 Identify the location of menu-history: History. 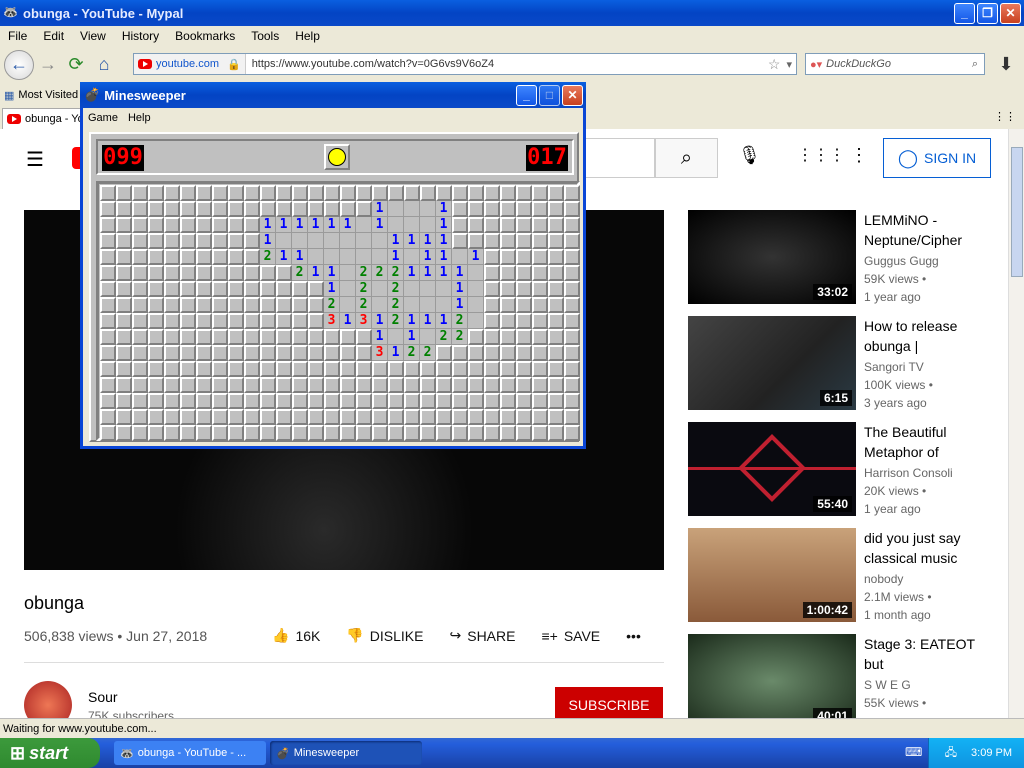
(140, 36).